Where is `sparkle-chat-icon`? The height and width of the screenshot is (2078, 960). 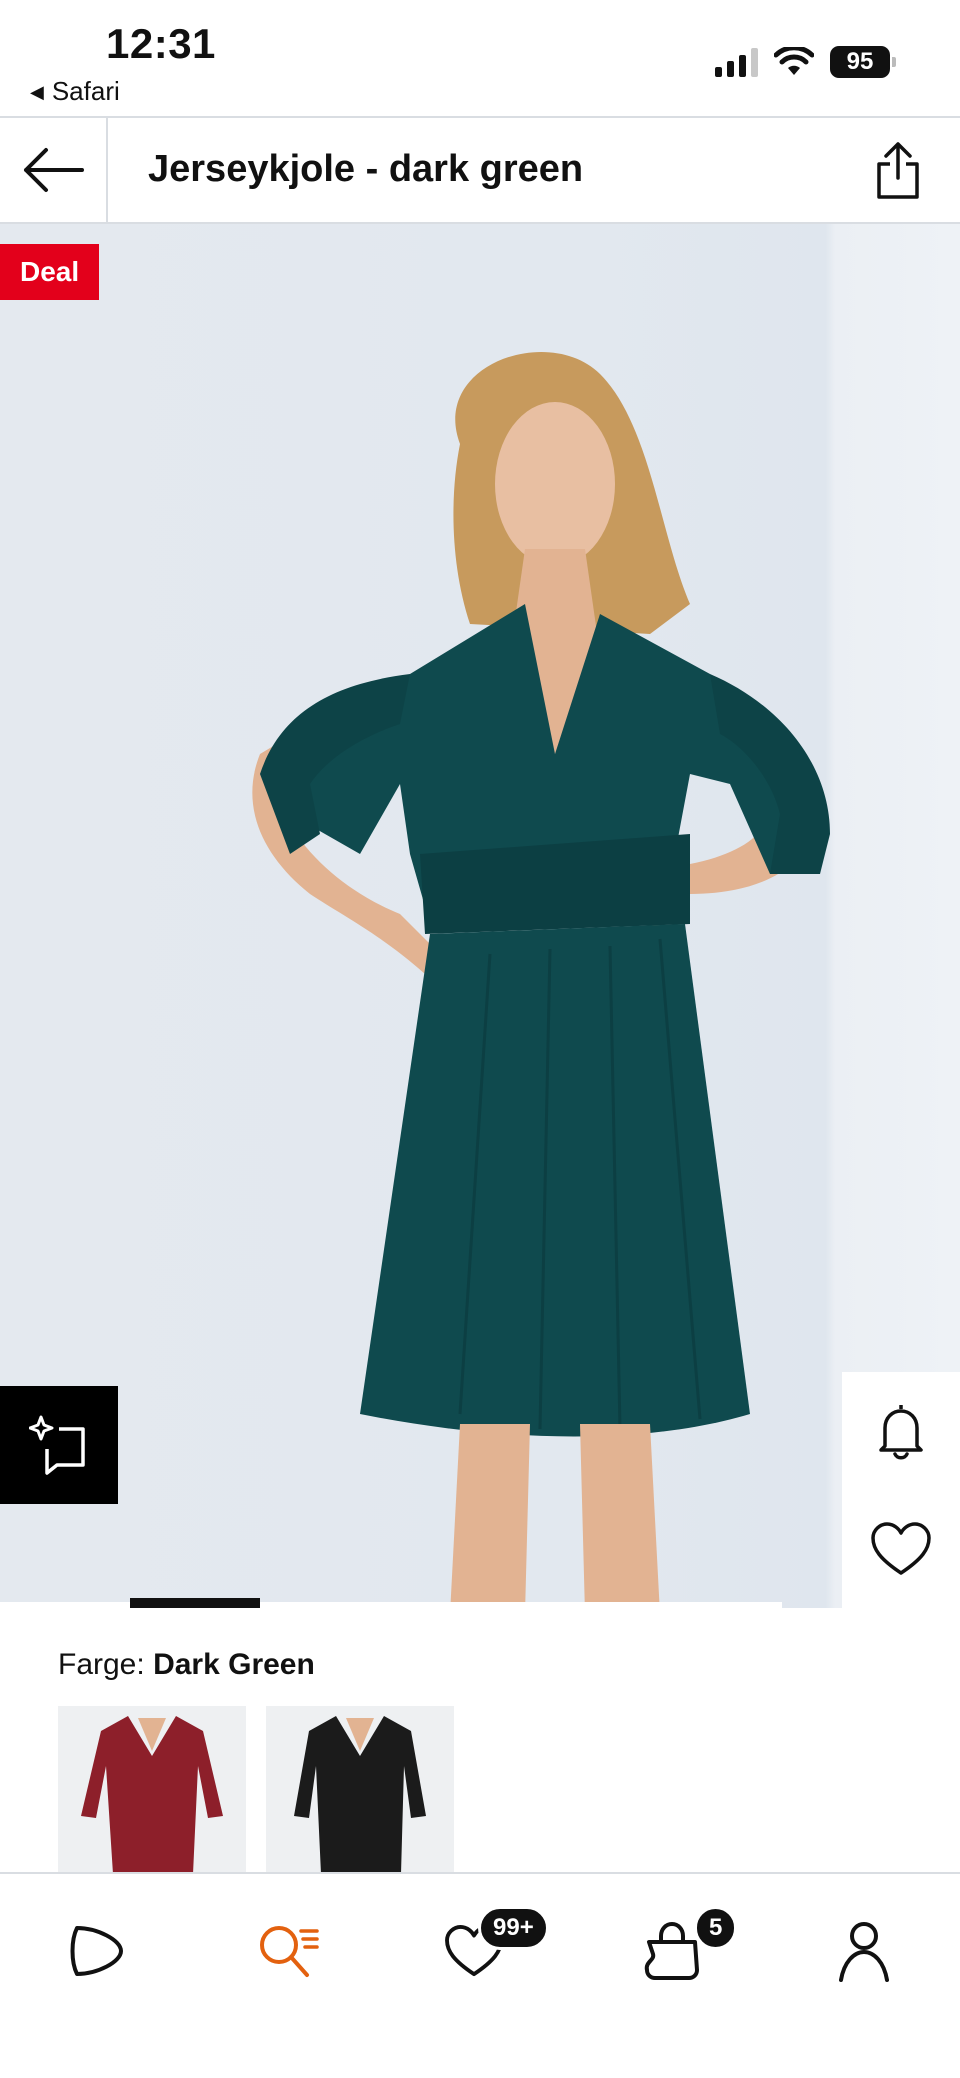 sparkle-chat-icon is located at coordinates (57, 1445).